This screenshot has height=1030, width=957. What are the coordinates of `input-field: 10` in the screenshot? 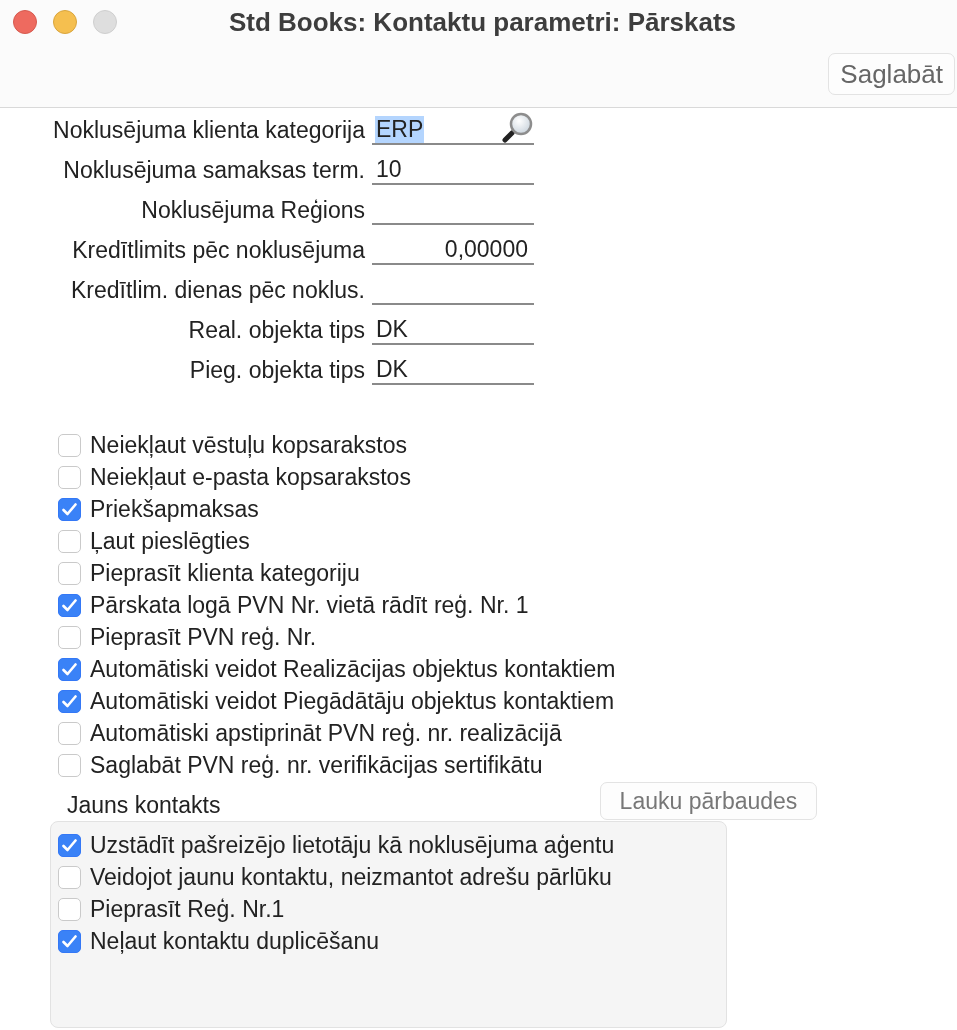 It's located at (453, 170).